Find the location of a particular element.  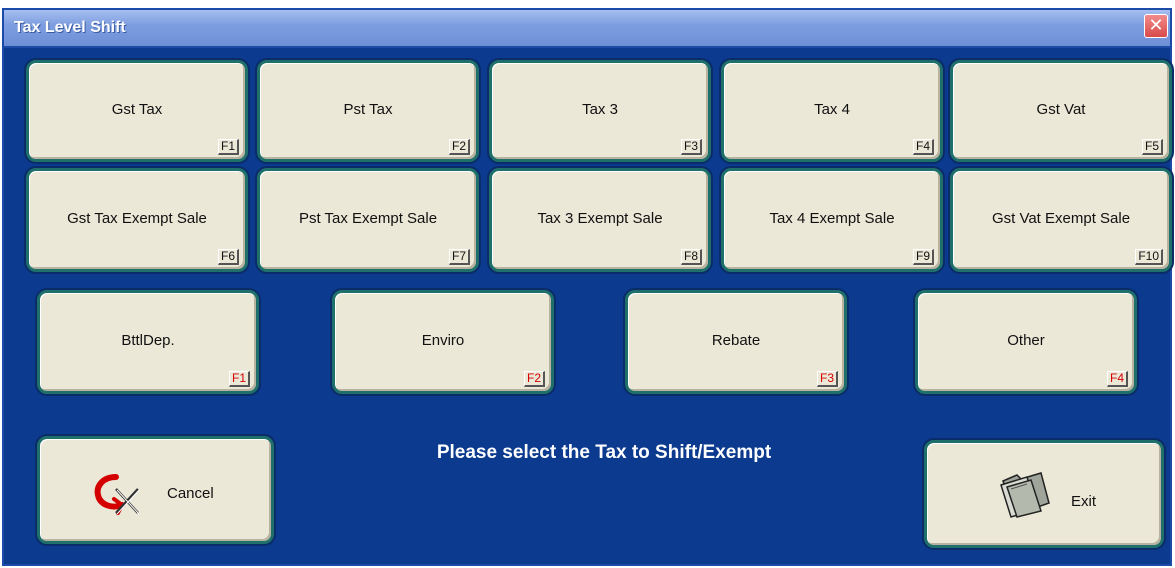

pst-tax-exempt-sale-button: Pst Tax Exempt Sale F7 is located at coordinates (368, 220).